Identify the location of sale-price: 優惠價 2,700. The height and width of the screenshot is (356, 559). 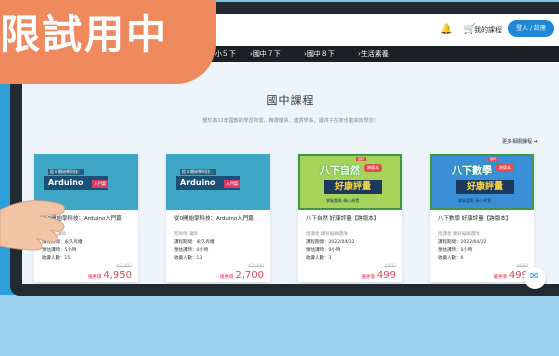
(242, 275).